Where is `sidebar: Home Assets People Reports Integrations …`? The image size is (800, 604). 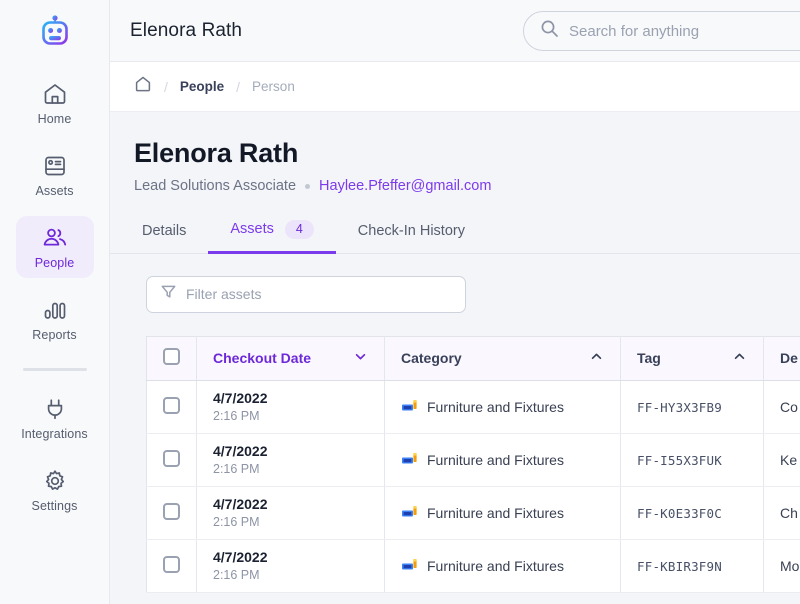 sidebar: Home Assets People Reports Integrations … is located at coordinates (55, 302).